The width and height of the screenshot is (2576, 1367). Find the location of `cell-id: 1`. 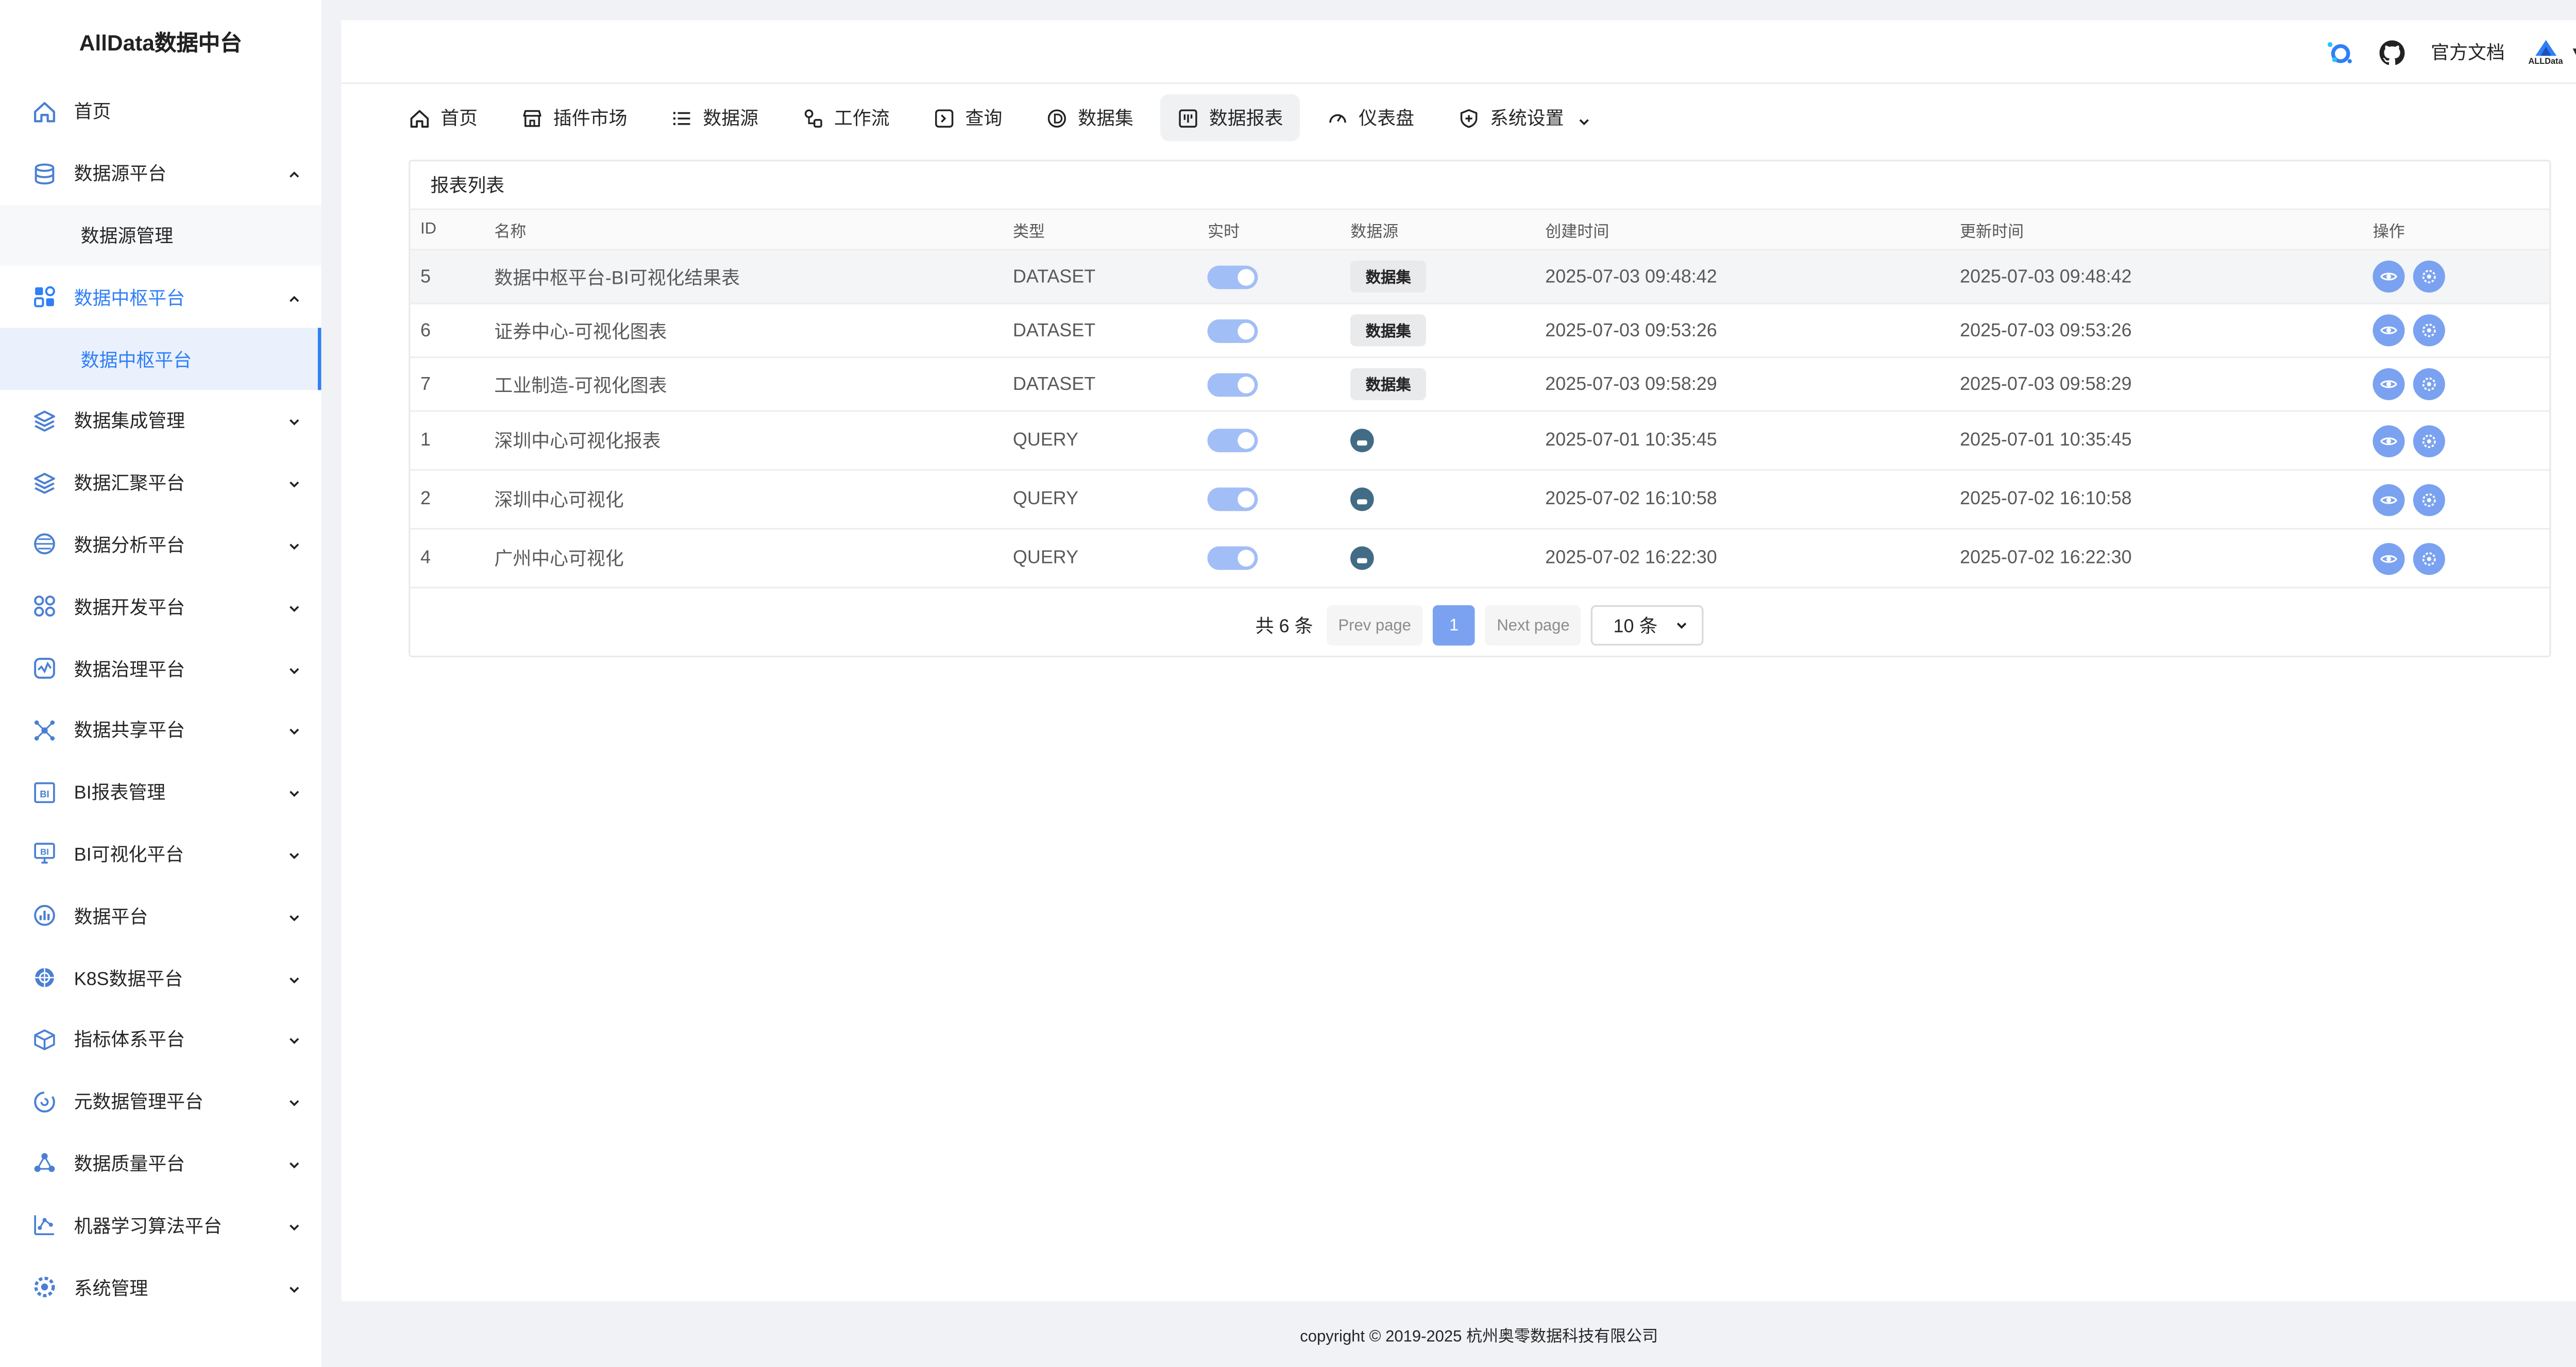

cell-id: 1 is located at coordinates (447, 441).